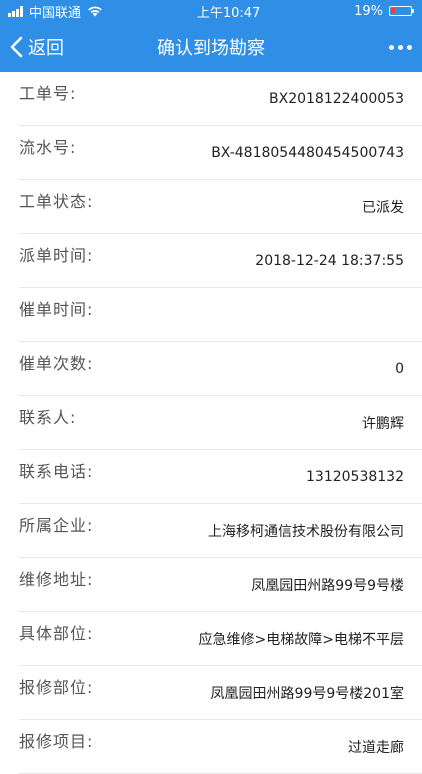 The height and width of the screenshot is (774, 422). Describe the element at coordinates (211, 47) in the screenshot. I see `navigation-bar: 返回 确认到场勘察` at that location.